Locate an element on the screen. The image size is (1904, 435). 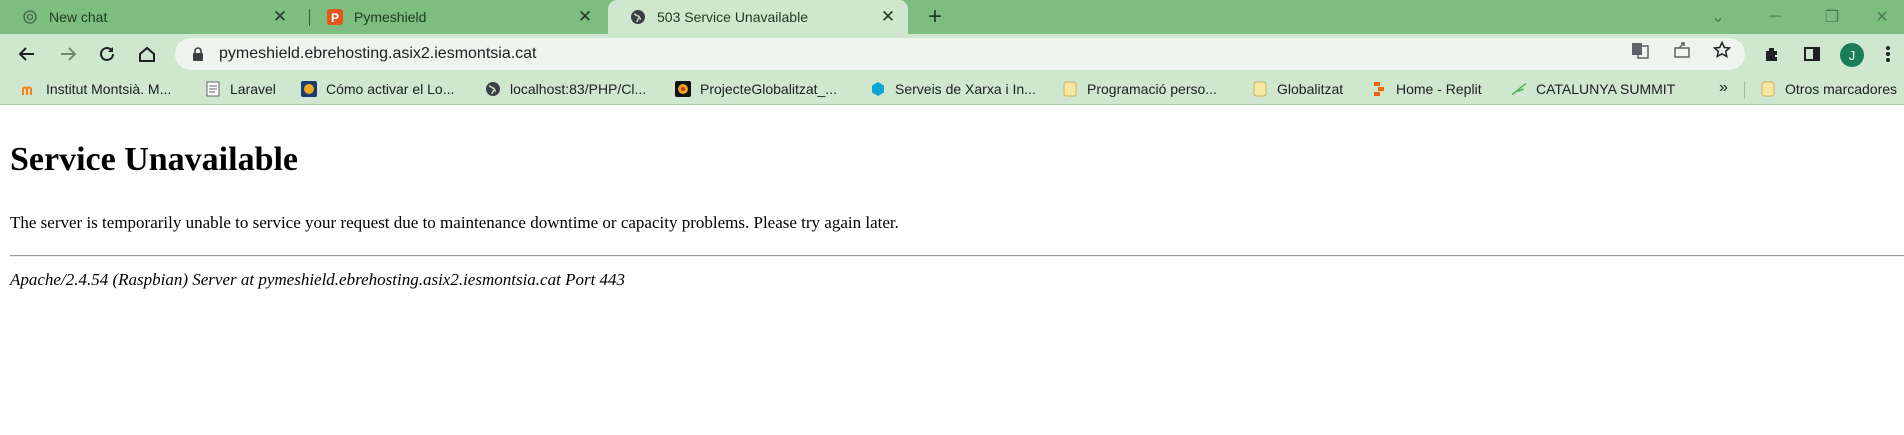
hexagon-icon is located at coordinates (878, 89).